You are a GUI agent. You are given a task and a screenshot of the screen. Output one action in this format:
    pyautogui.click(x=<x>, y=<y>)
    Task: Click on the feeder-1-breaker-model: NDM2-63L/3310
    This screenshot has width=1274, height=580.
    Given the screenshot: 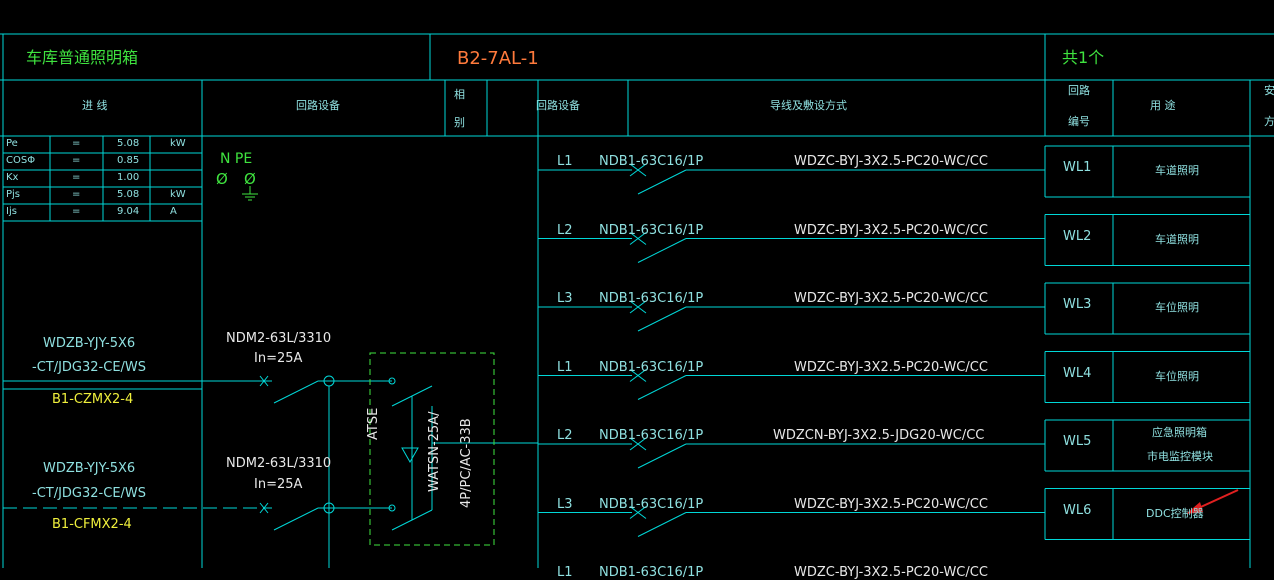 What is the action you would take?
    pyautogui.click(x=279, y=338)
    